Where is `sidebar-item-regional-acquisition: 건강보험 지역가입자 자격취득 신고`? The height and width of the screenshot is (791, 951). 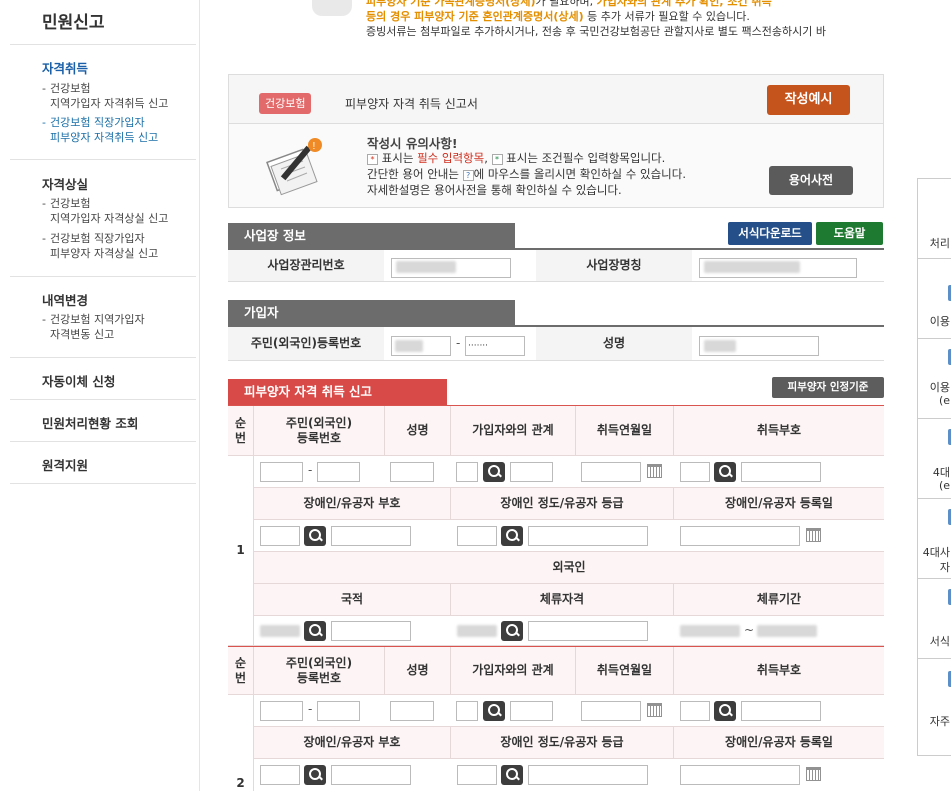
sidebar-item-regional-acquisition: 건강보험 지역가입자 자격취득 신고 is located at coordinates (105, 96).